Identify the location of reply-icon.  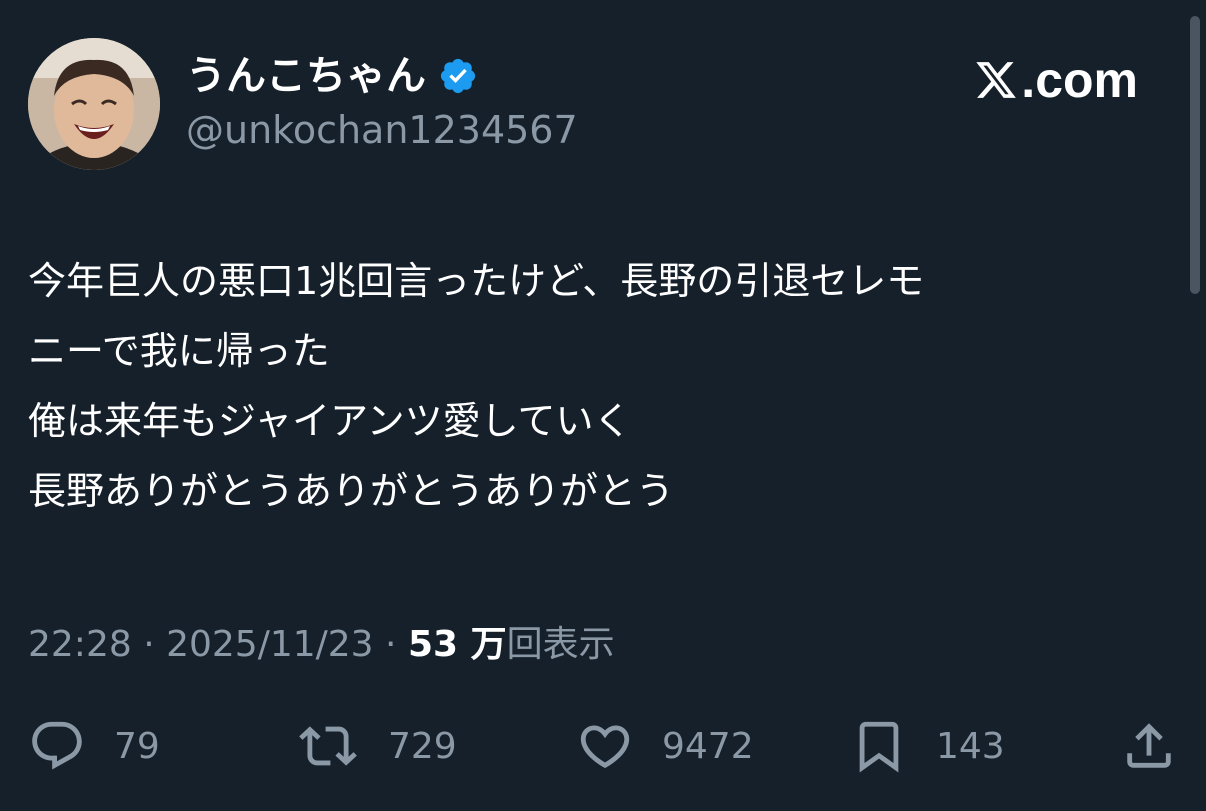
(57, 745).